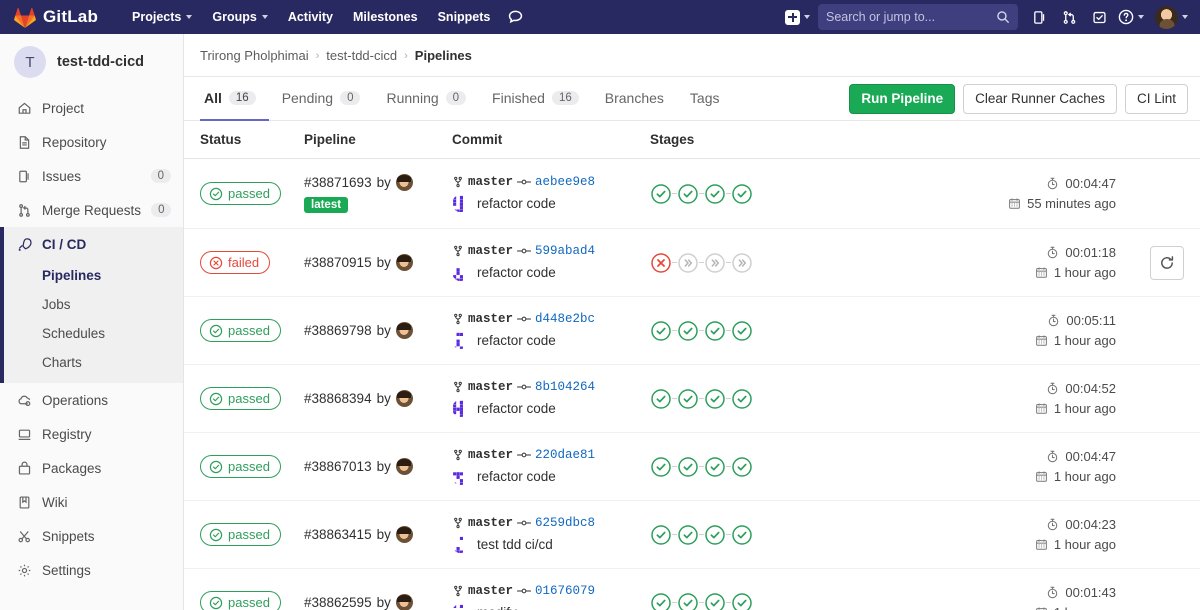 Image resolution: width=1200 pixels, height=610 pixels. I want to click on ci-lint-button: CI Lint, so click(1156, 98).